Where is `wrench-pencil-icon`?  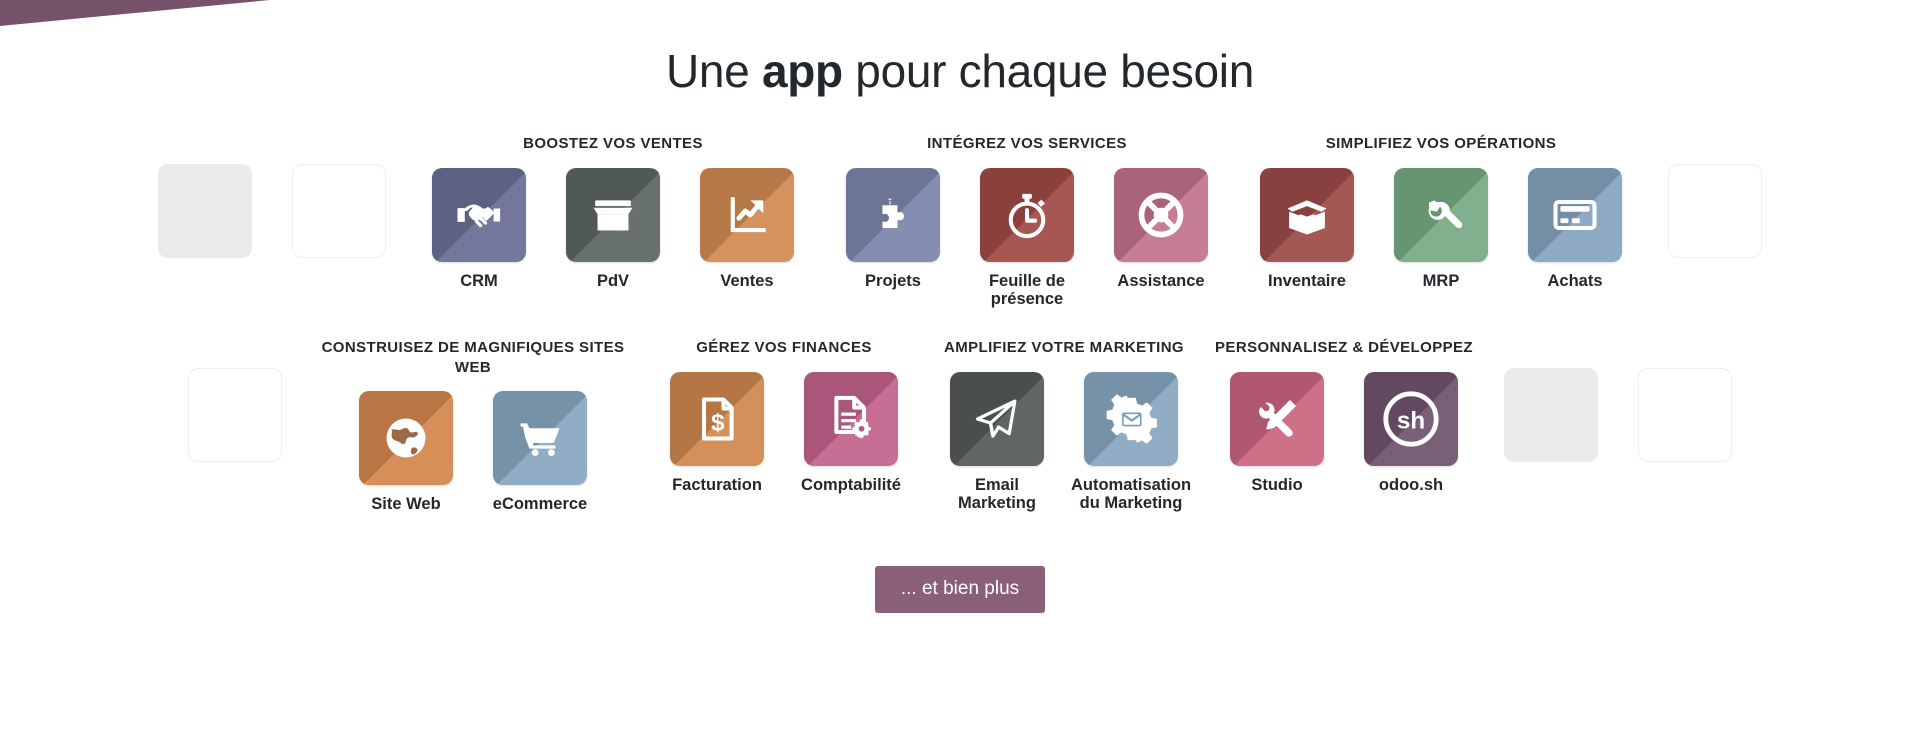
wrench-pencil-icon is located at coordinates (1277, 419).